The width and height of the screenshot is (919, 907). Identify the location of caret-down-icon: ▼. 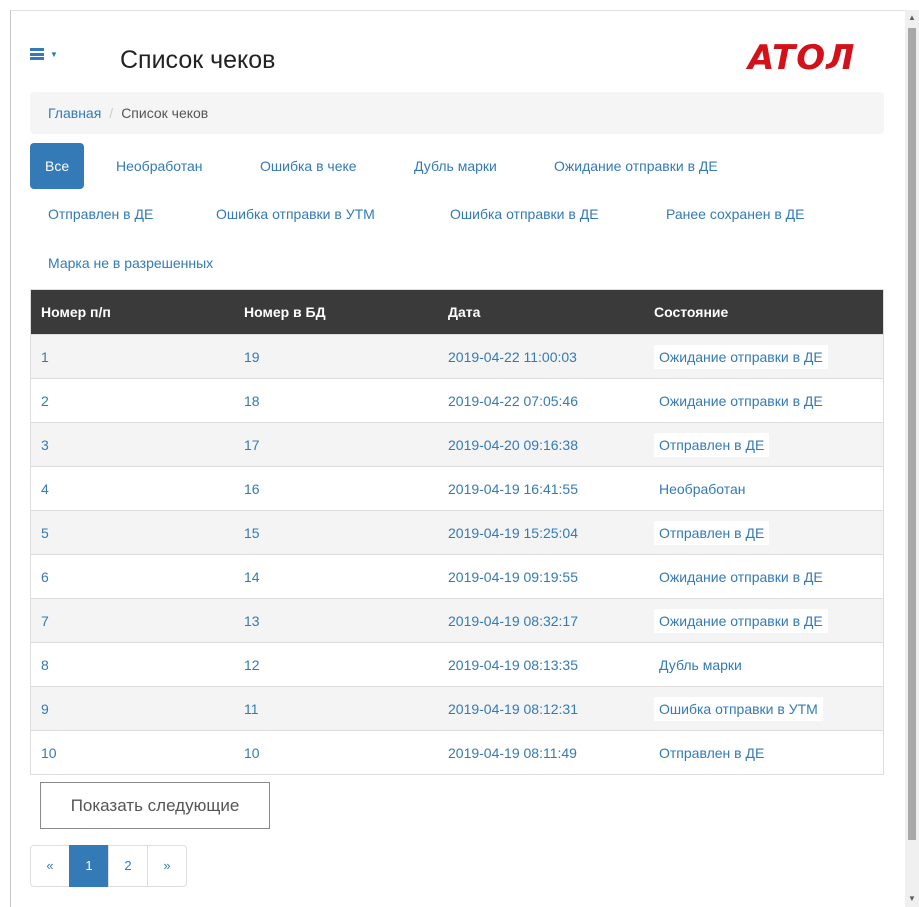
(54, 54).